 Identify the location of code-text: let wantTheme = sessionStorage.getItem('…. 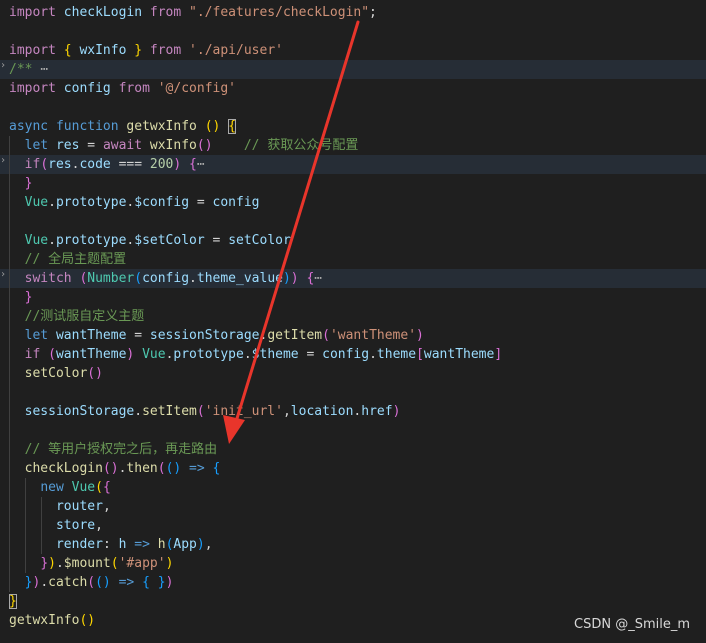
(216, 335).